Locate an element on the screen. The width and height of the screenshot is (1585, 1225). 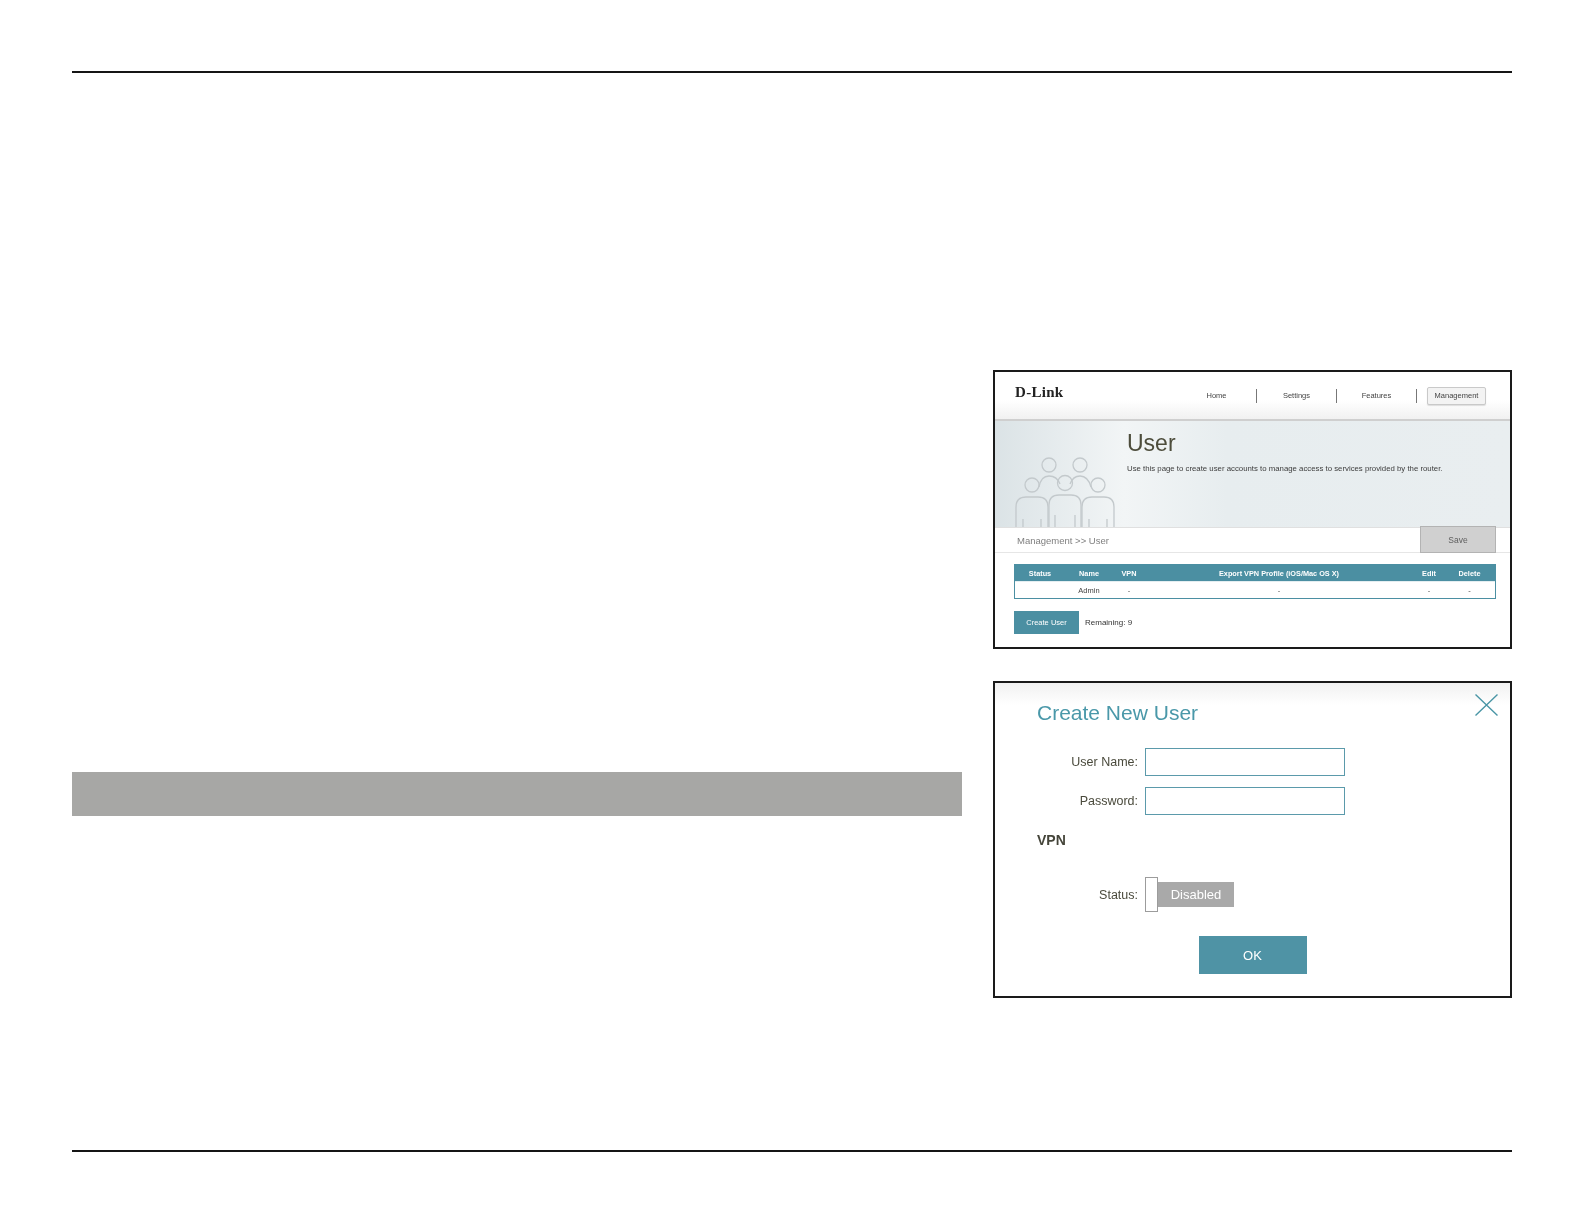
close-icon is located at coordinates (1486, 705).